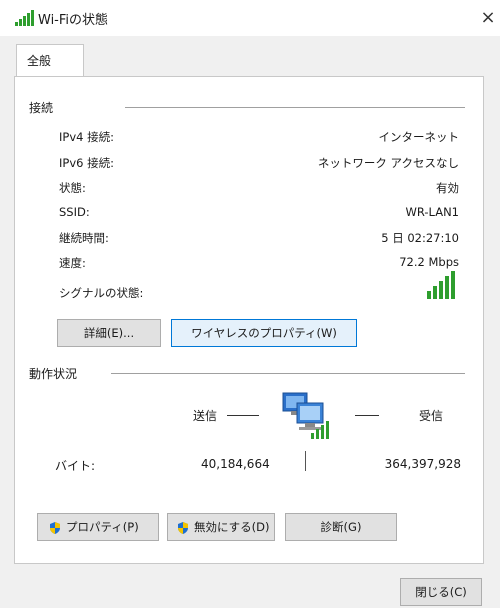  I want to click on tab-general: 全般, so click(50, 61).